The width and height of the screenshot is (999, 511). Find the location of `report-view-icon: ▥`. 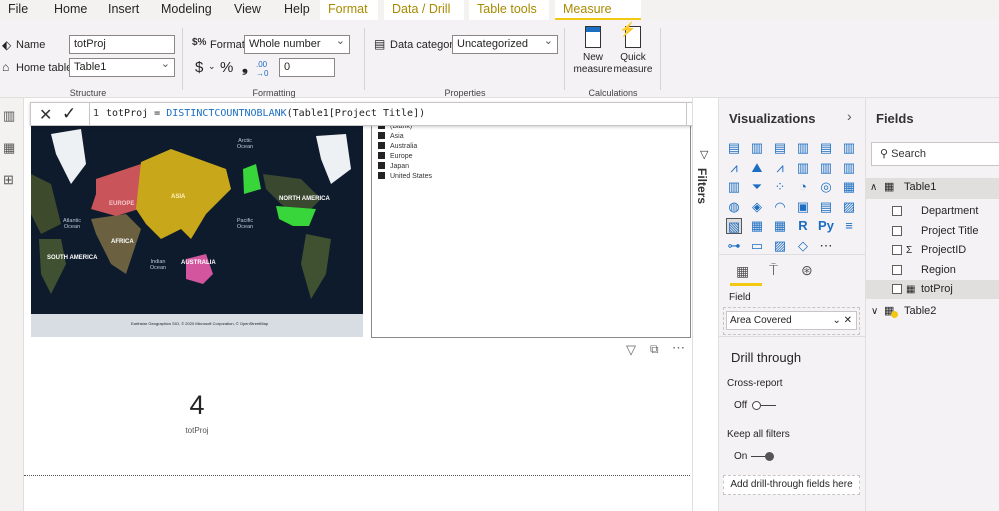

report-view-icon: ▥ is located at coordinates (9, 116).